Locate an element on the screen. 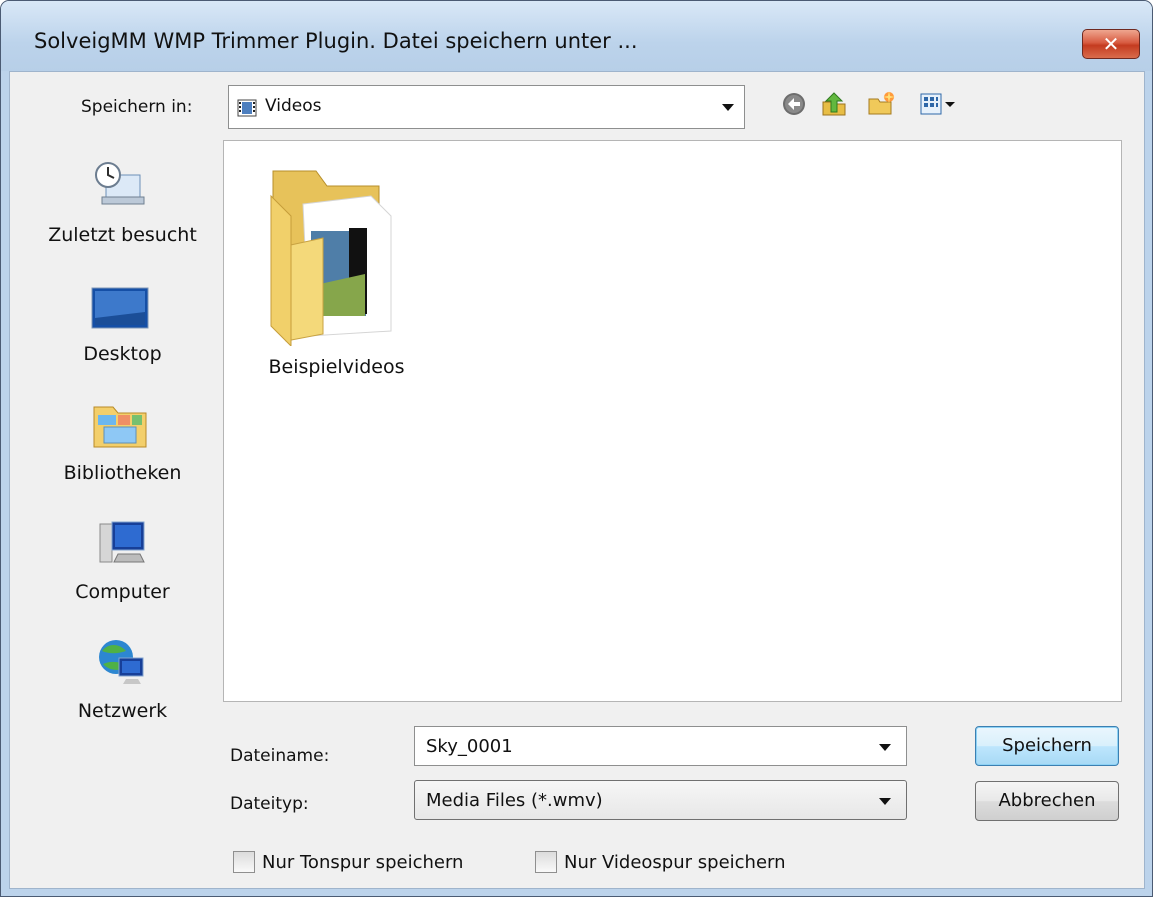 The height and width of the screenshot is (899, 1155). desktop-icon is located at coordinates (120, 308).